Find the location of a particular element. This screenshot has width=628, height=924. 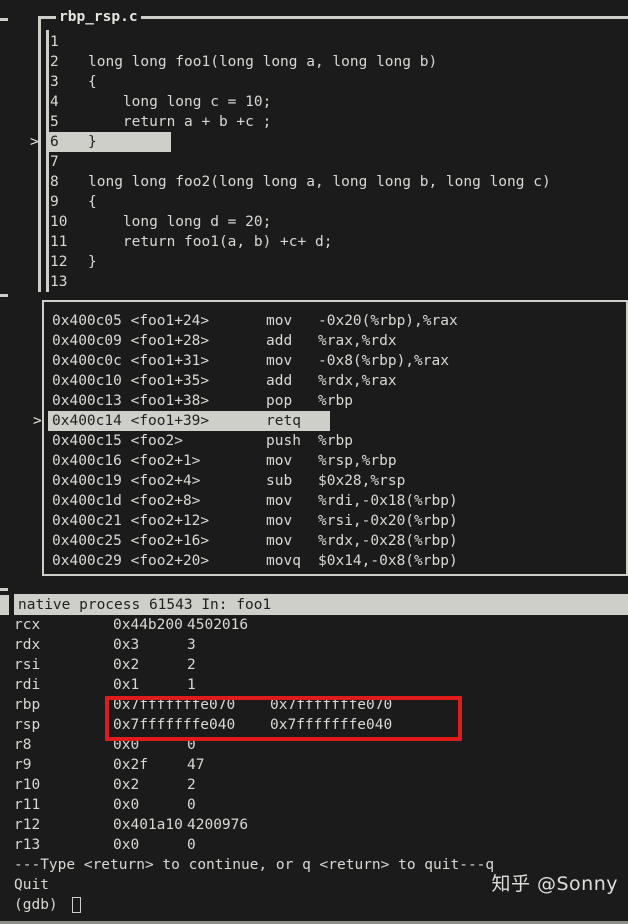

asm-operands: %rax,%rdx is located at coordinates (357, 341).